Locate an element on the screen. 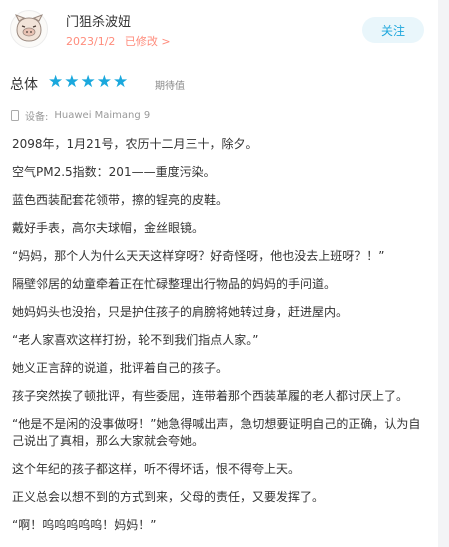  overall-label: 总体 is located at coordinates (24, 85).